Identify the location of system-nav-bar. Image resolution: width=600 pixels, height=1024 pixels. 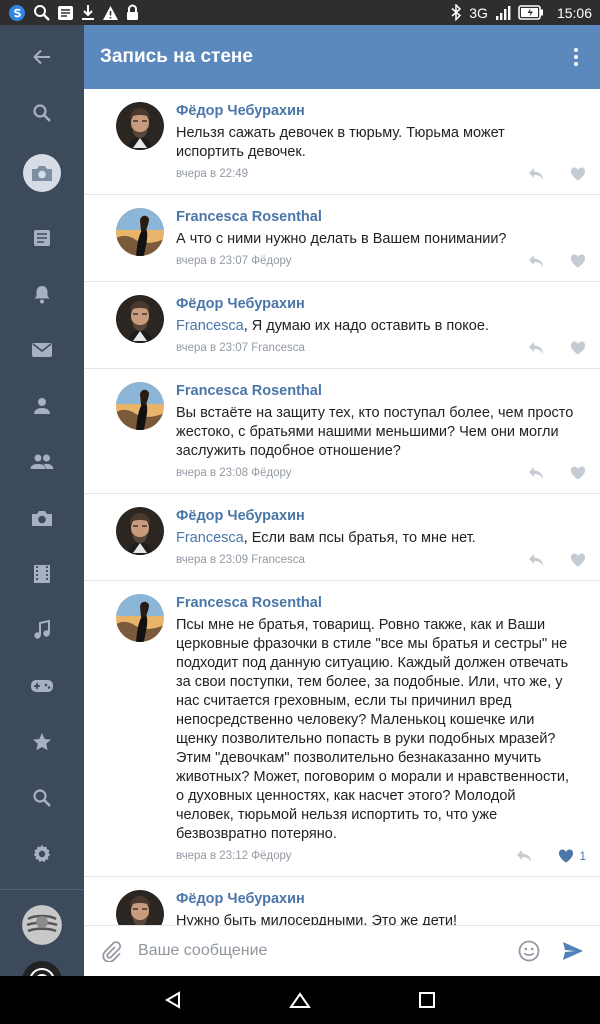
(300, 1000).